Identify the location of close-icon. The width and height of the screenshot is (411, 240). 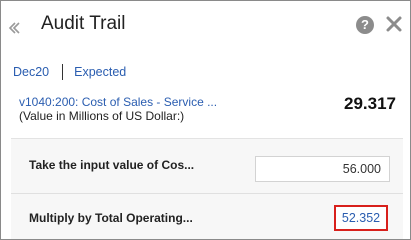
(394, 24).